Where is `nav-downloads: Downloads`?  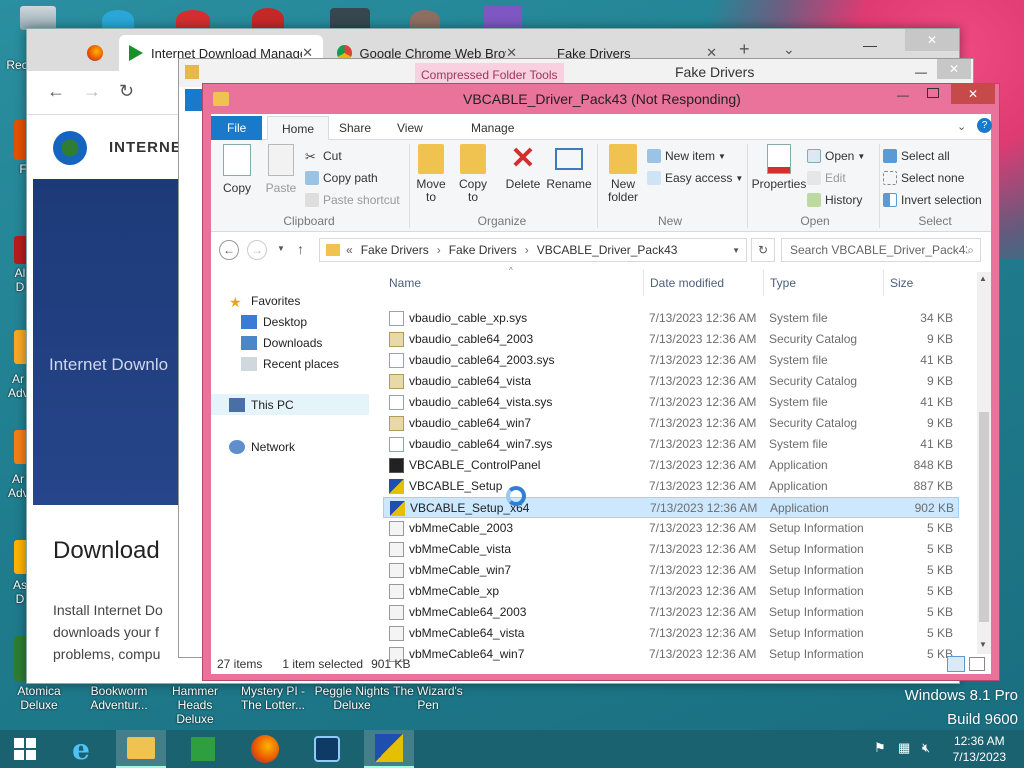 nav-downloads: Downloads is located at coordinates (281, 342).